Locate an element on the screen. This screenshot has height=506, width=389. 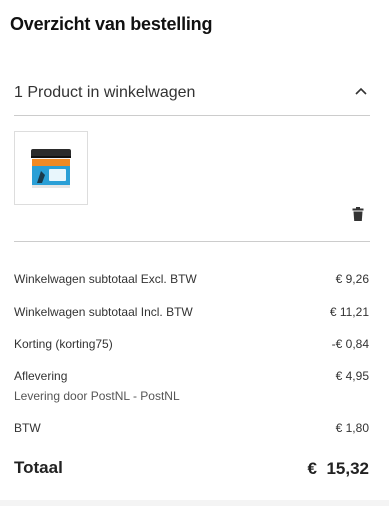
shipping-method-text: Levering door PostNL - PostNL is located at coordinates (97, 396).